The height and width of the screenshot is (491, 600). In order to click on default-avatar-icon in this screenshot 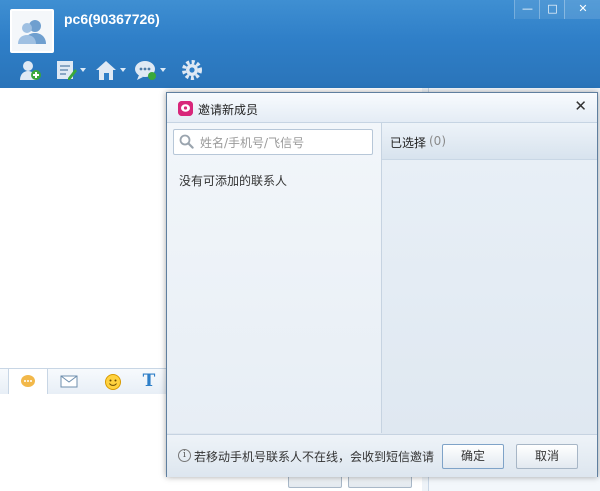, I will do `click(32, 31)`.